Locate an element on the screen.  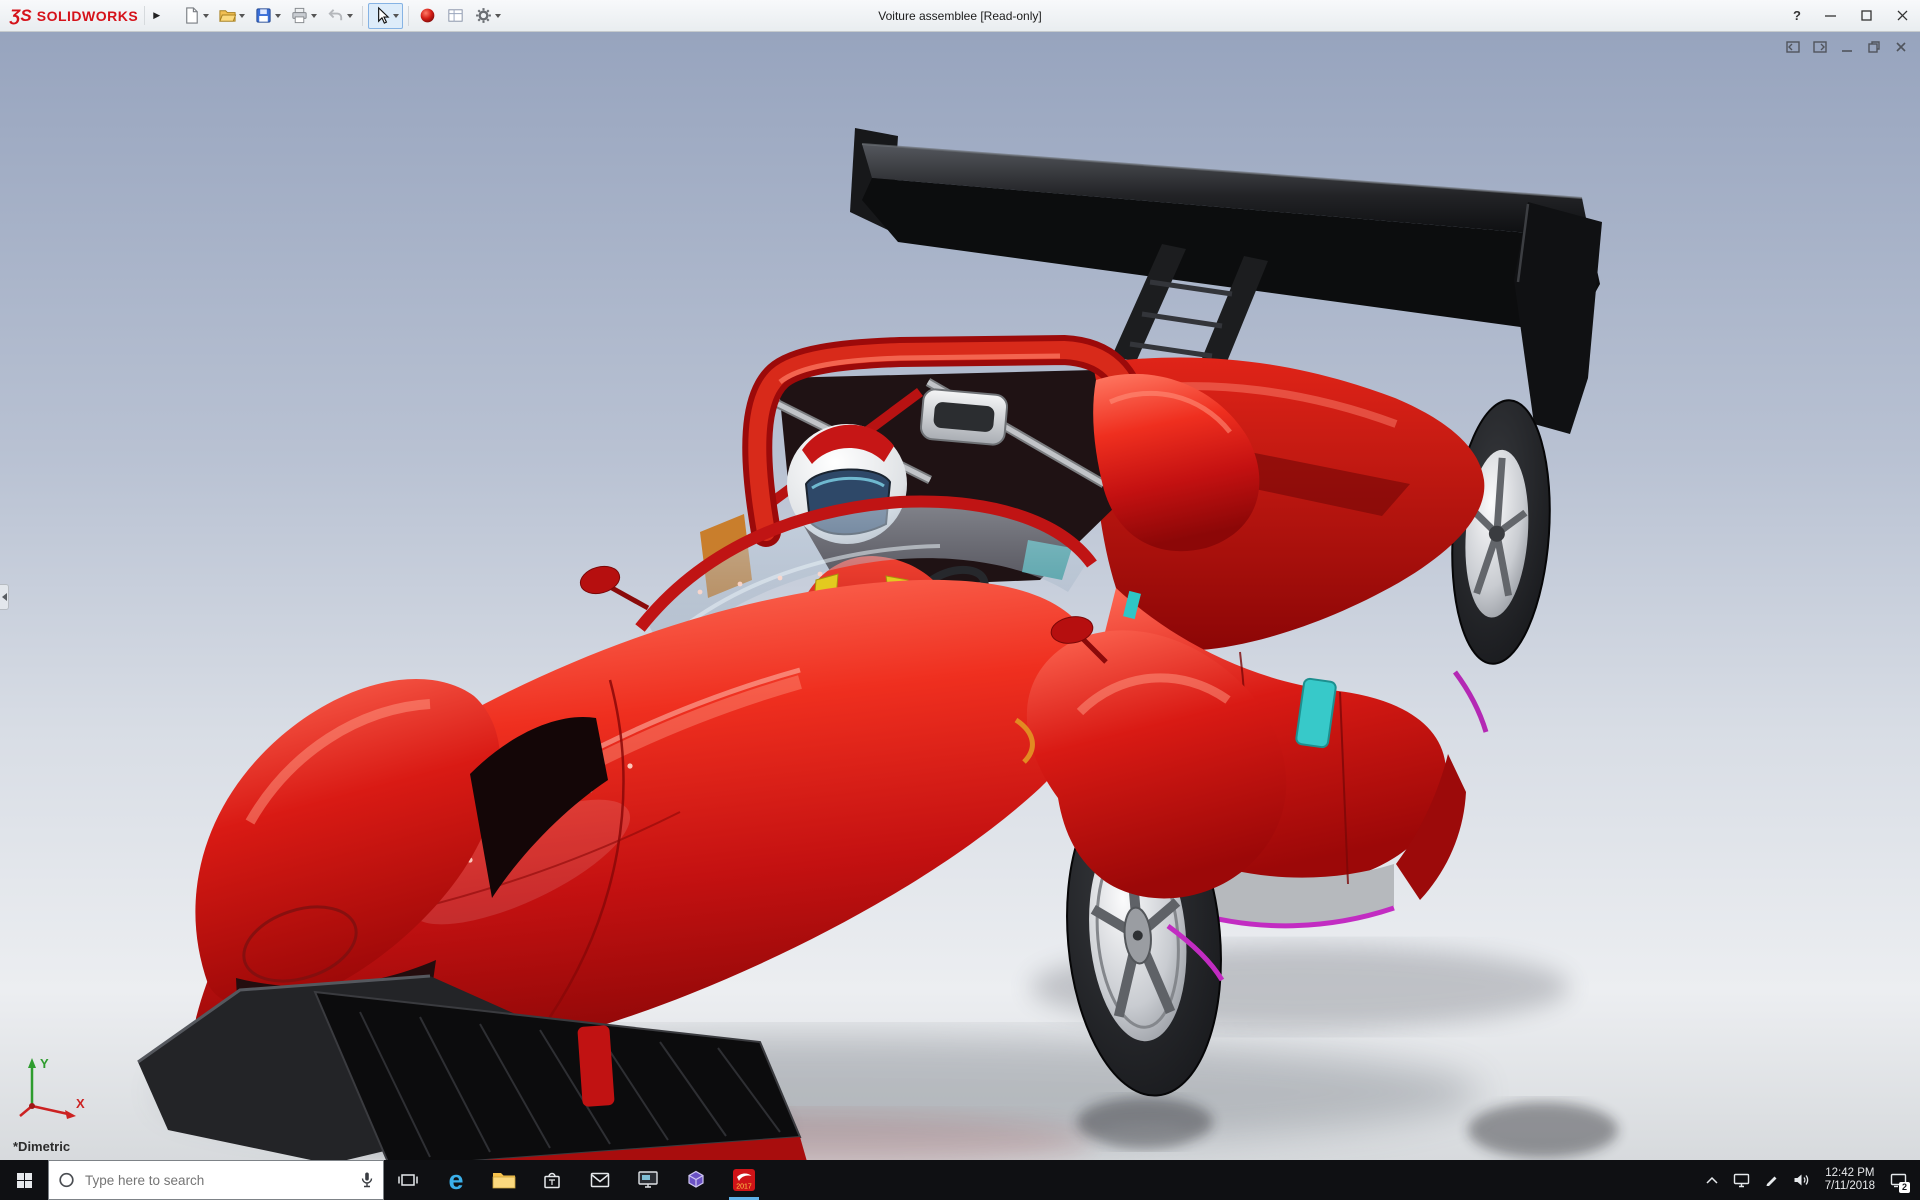
cortana-icon is located at coordinates (66, 1180).